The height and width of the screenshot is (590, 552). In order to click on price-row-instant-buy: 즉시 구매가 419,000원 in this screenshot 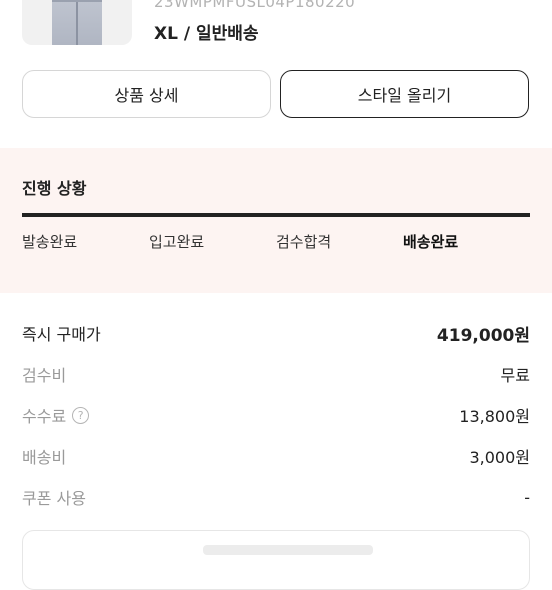, I will do `click(276, 333)`.